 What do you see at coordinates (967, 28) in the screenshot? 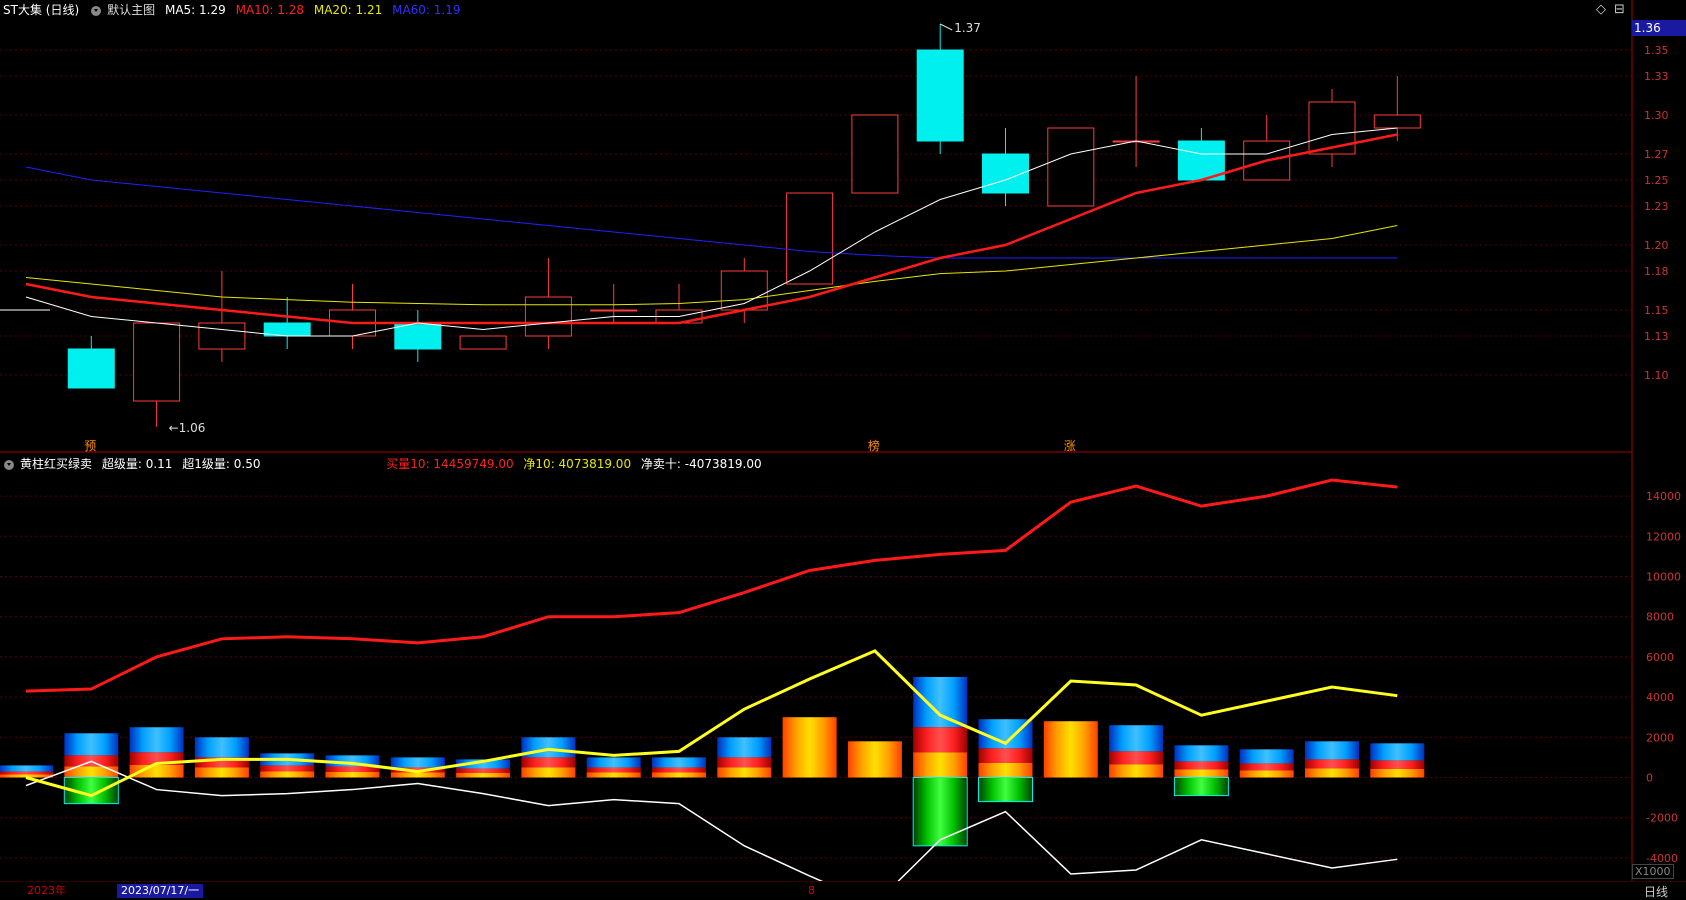
I see `high-price-label: 1.37` at bounding box center [967, 28].